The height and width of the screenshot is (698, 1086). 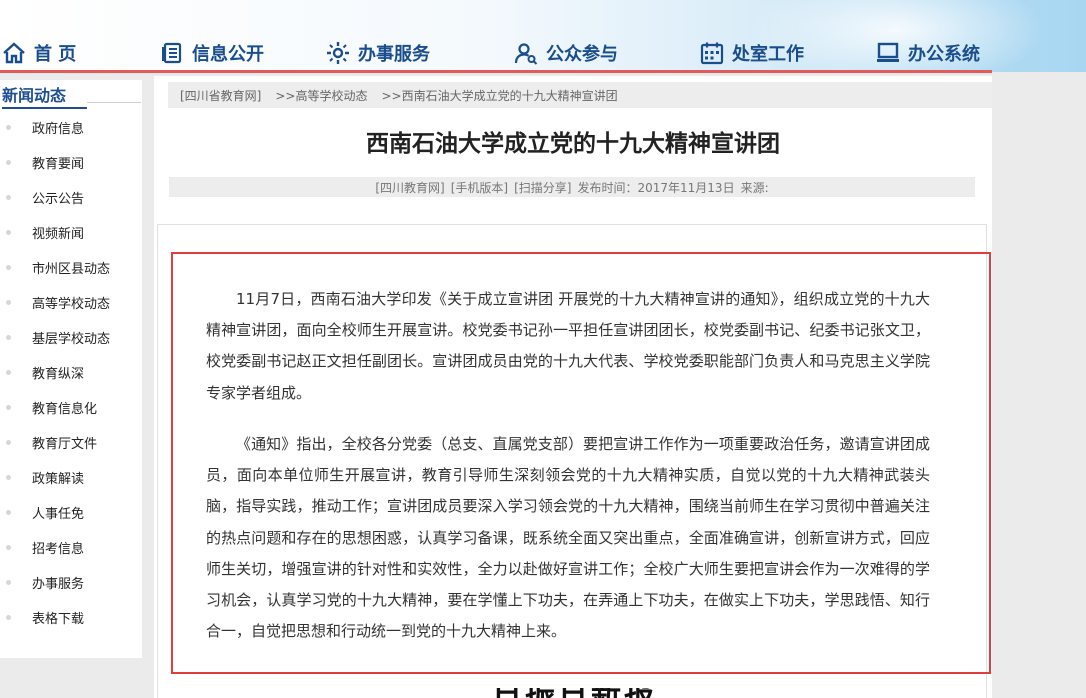 I want to click on sidebar-title-divider, so click(x=114, y=102).